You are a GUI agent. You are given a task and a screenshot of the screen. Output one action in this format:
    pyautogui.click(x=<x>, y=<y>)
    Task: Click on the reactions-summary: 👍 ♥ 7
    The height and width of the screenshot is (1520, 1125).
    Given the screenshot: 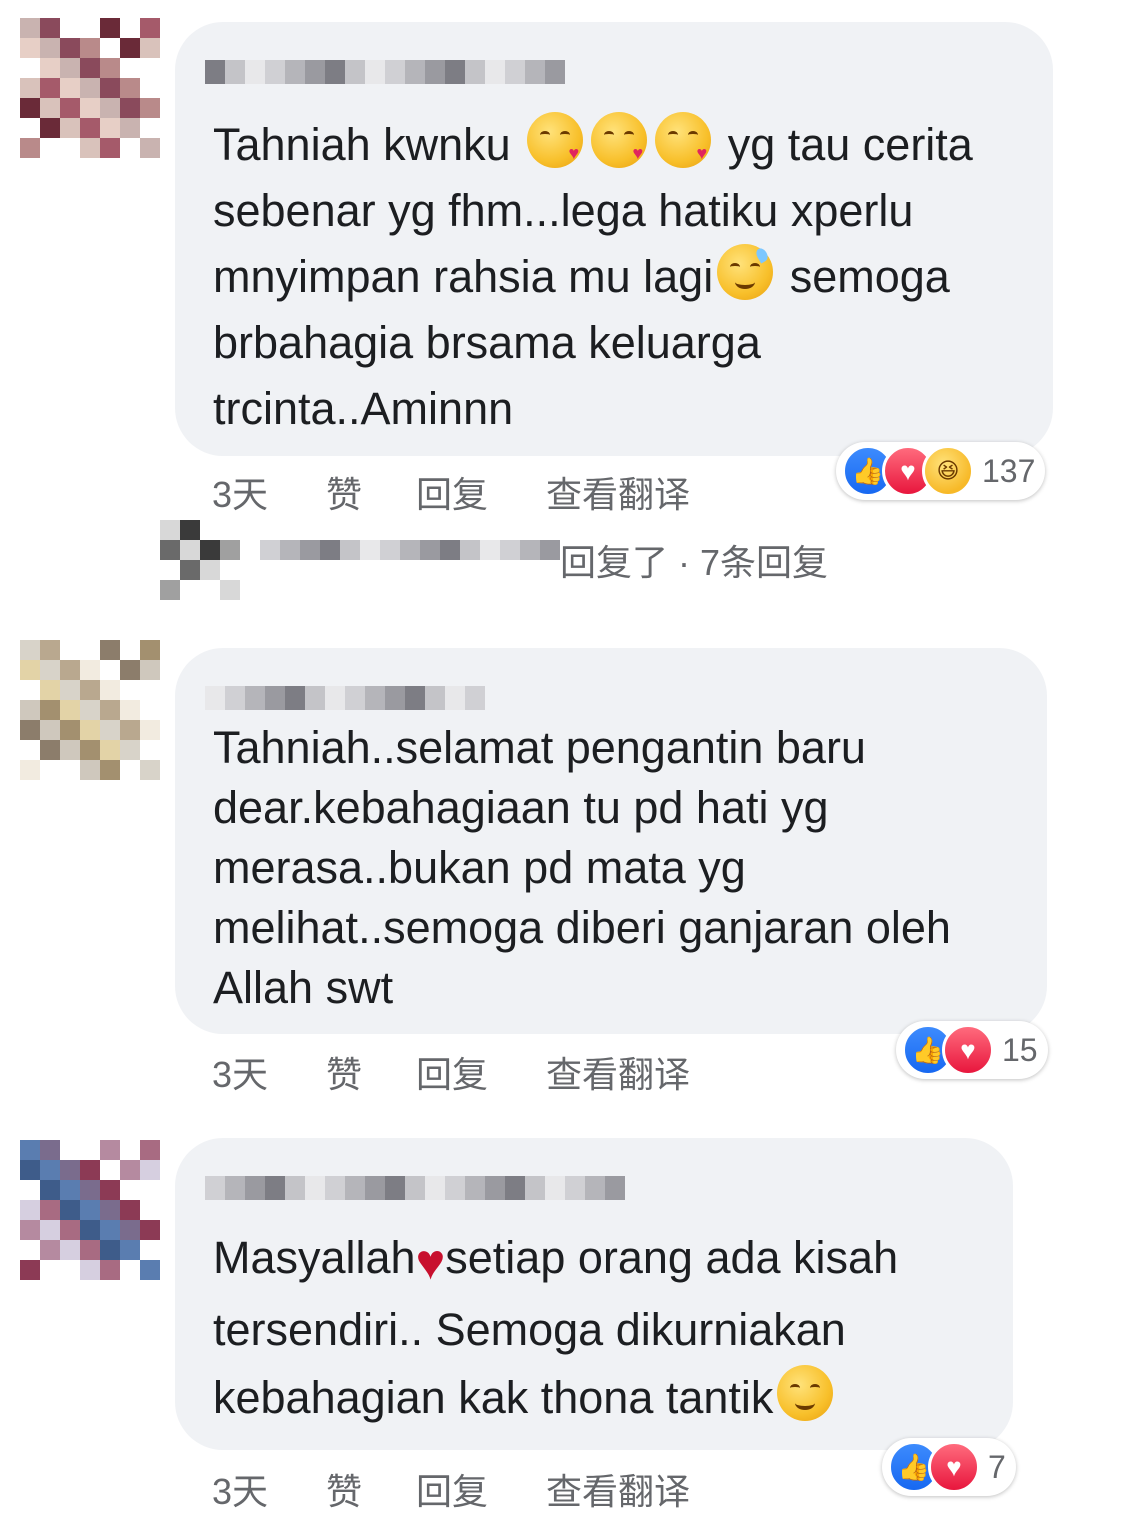 What is the action you would take?
    pyautogui.click(x=949, y=1467)
    